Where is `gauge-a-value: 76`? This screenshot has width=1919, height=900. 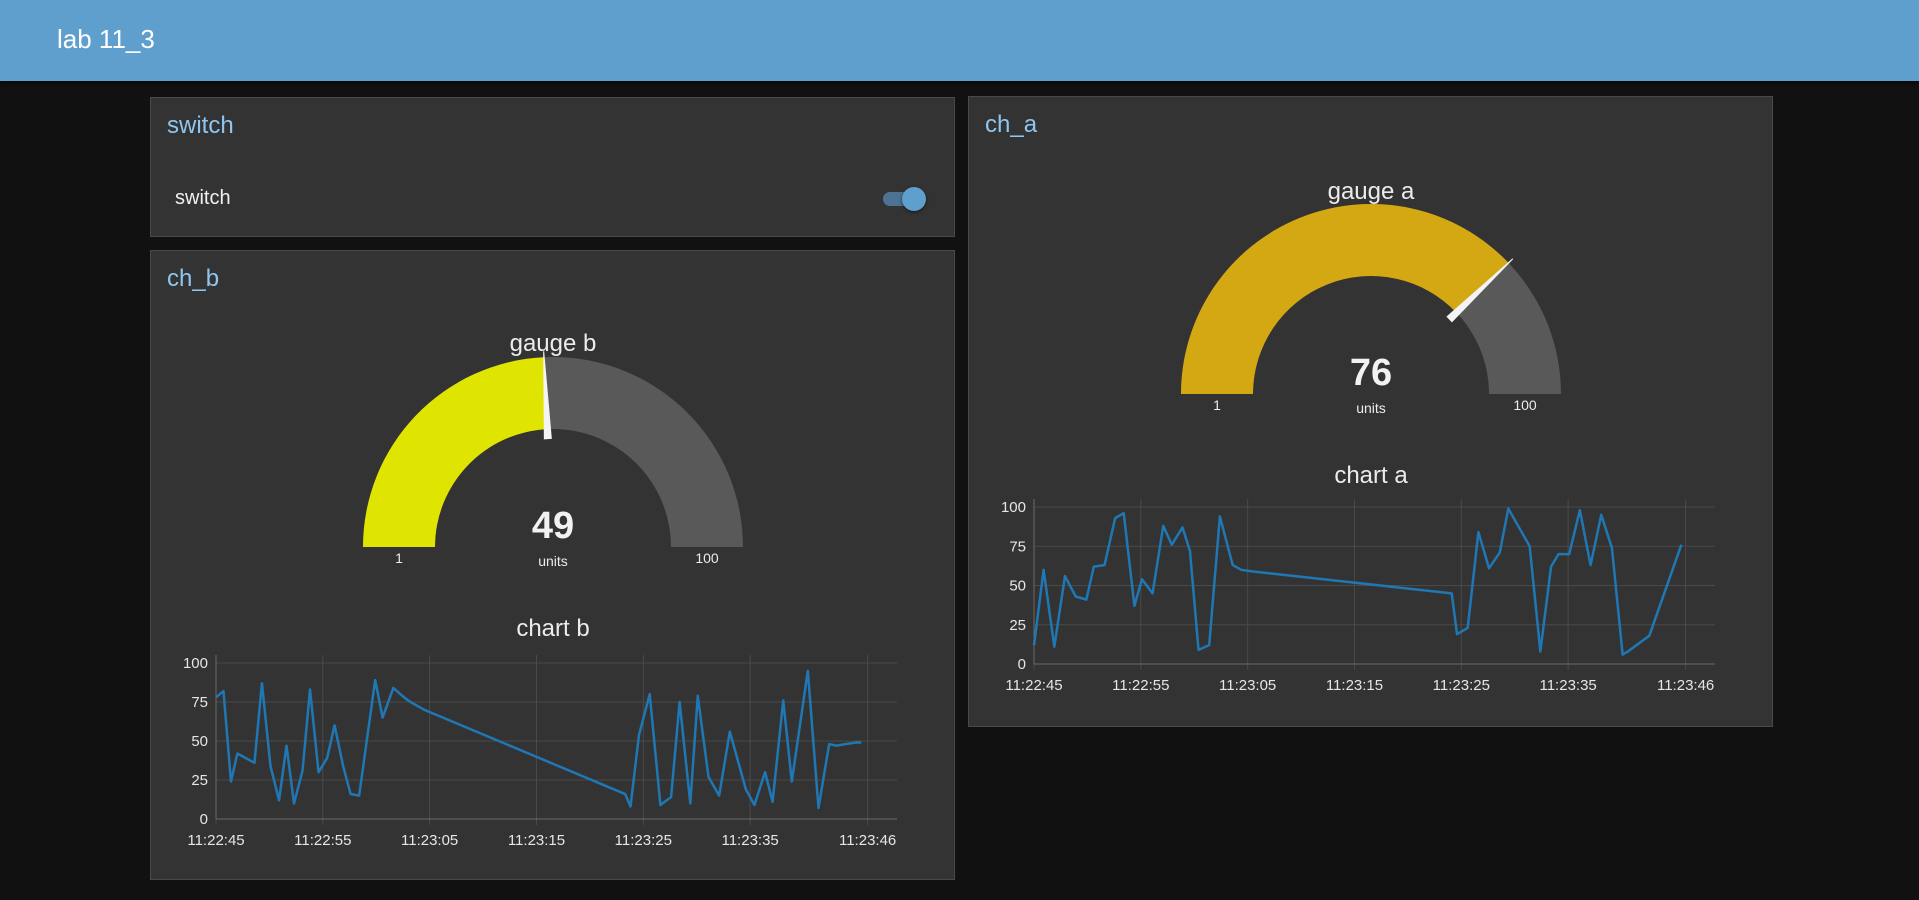
gauge-a-value: 76 is located at coordinates (1371, 373).